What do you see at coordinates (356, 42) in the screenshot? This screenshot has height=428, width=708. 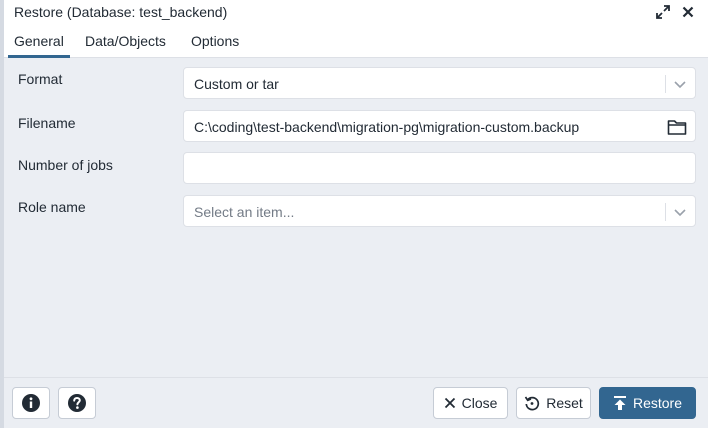 I see `tab-strip: General Data/Objects Options` at bounding box center [356, 42].